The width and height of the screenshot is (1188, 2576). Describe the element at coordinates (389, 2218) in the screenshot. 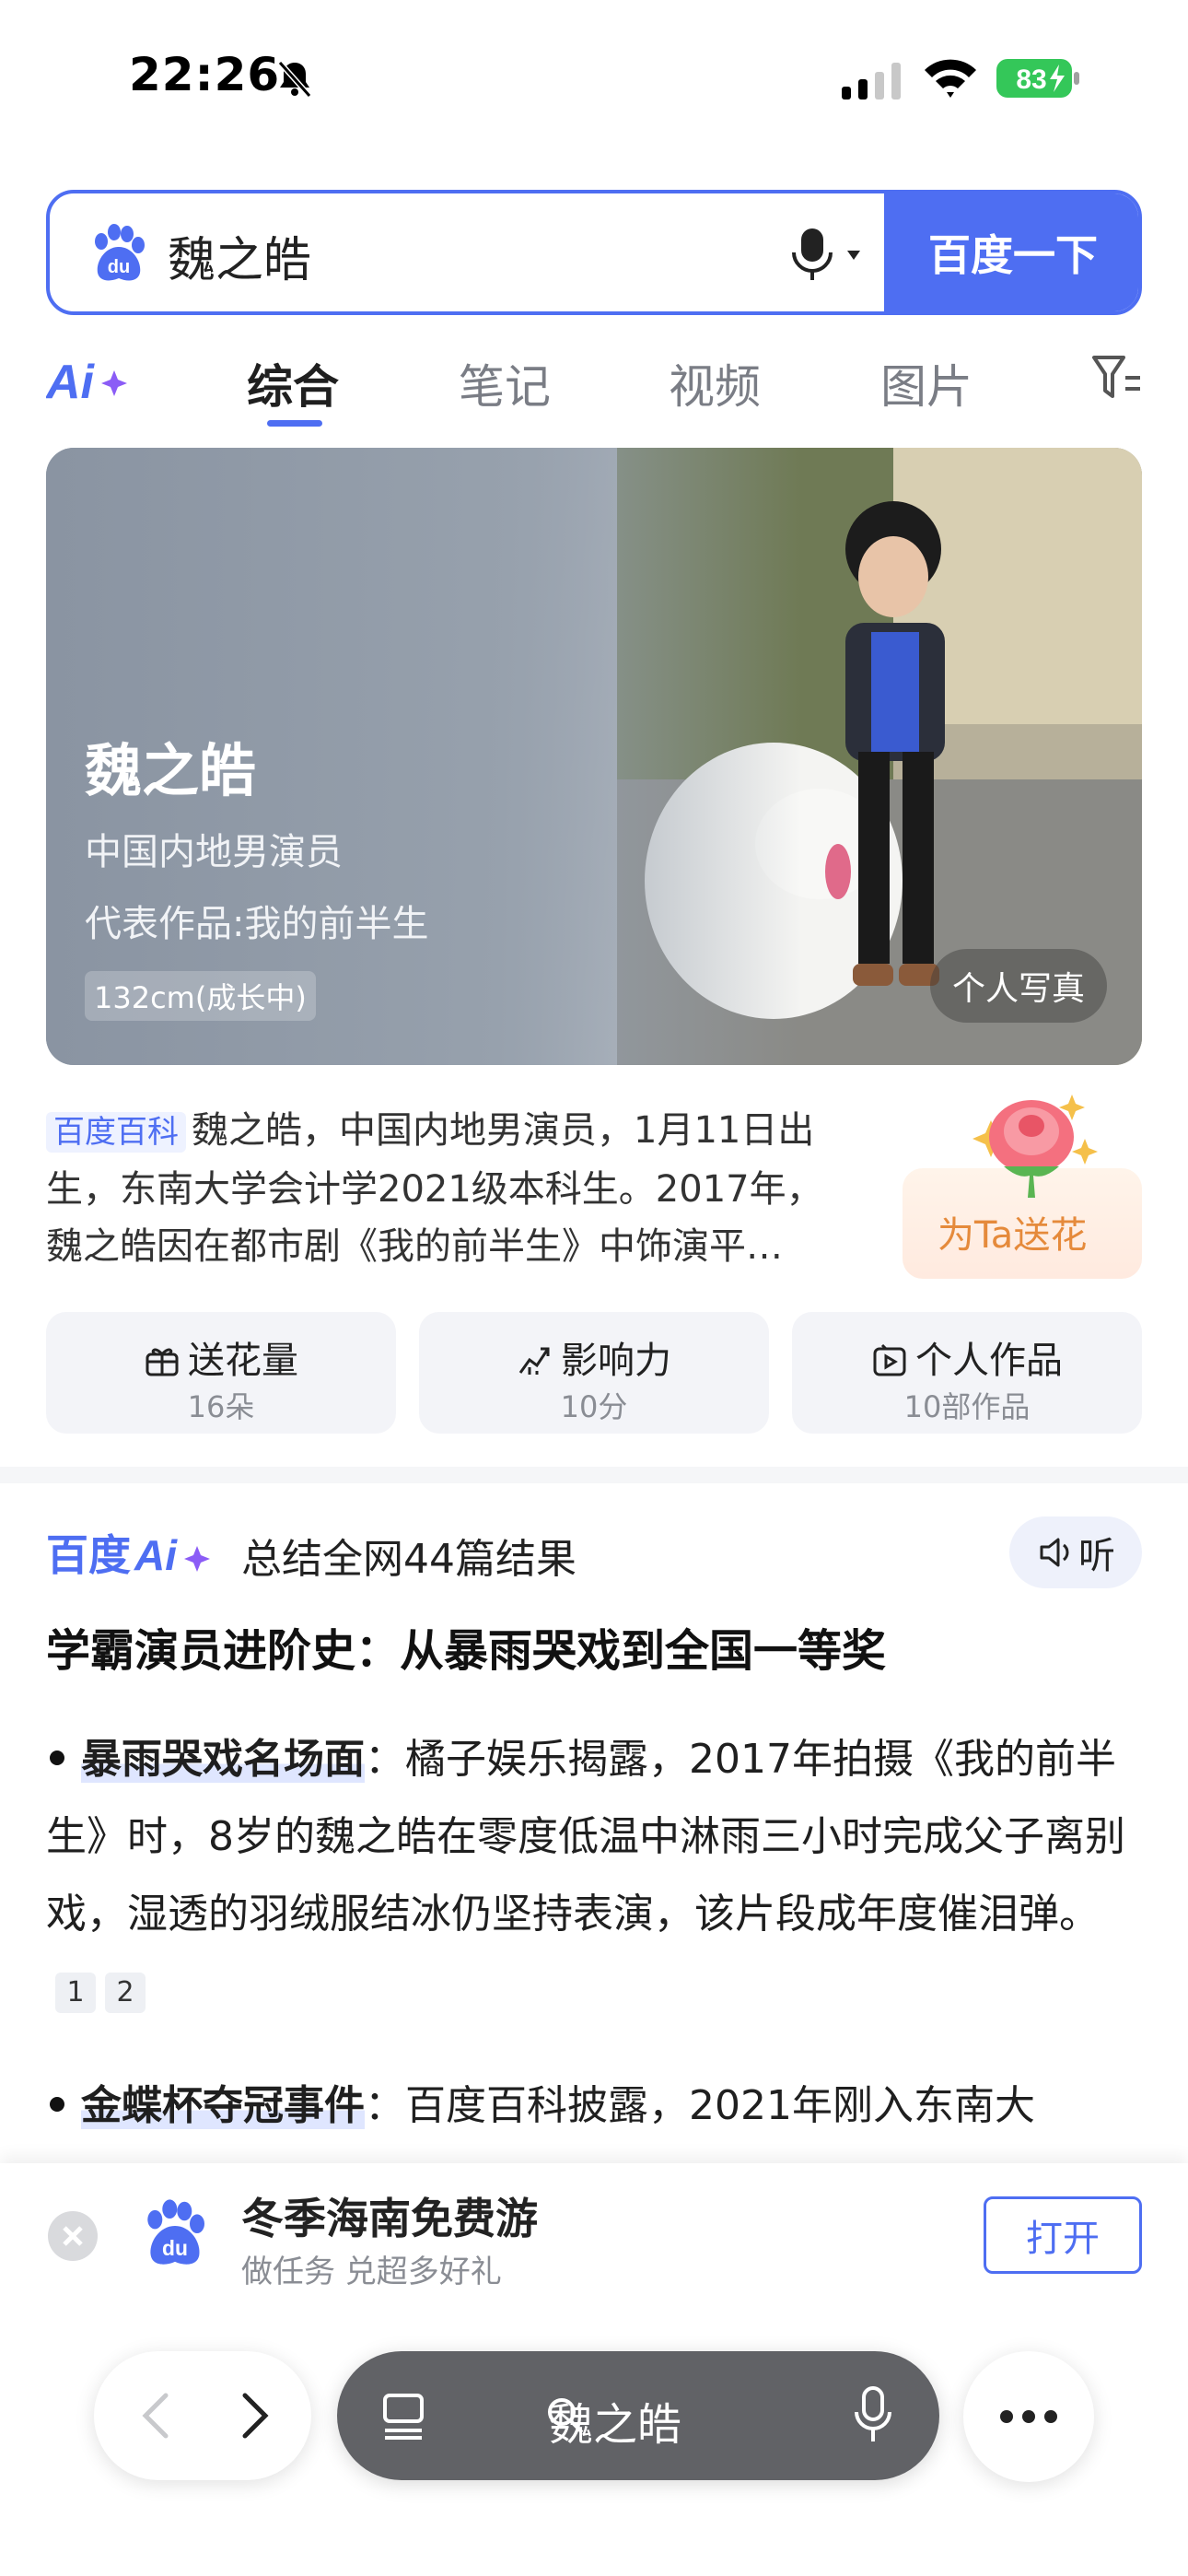

I see `banner-title: 冬季海南免费游` at that location.